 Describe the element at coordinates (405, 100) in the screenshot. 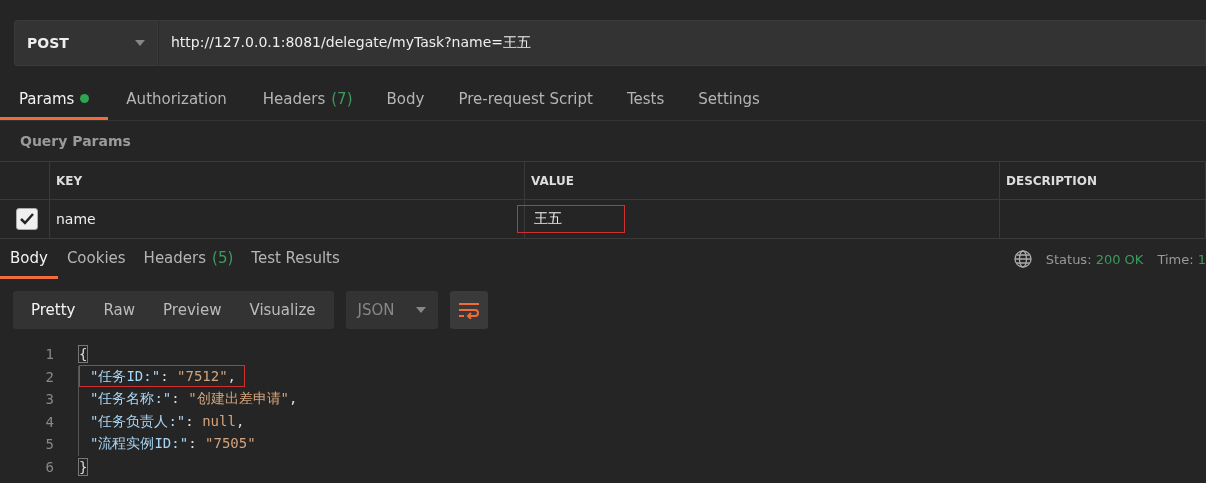

I see `request-tab: Body` at that location.